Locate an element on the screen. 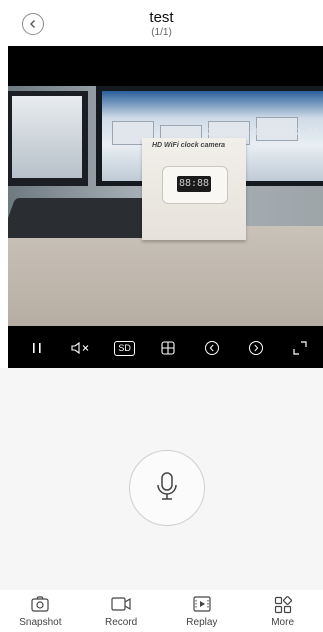 This screenshot has height=632, width=323. camera-counter: (1/1) is located at coordinates (161, 32).